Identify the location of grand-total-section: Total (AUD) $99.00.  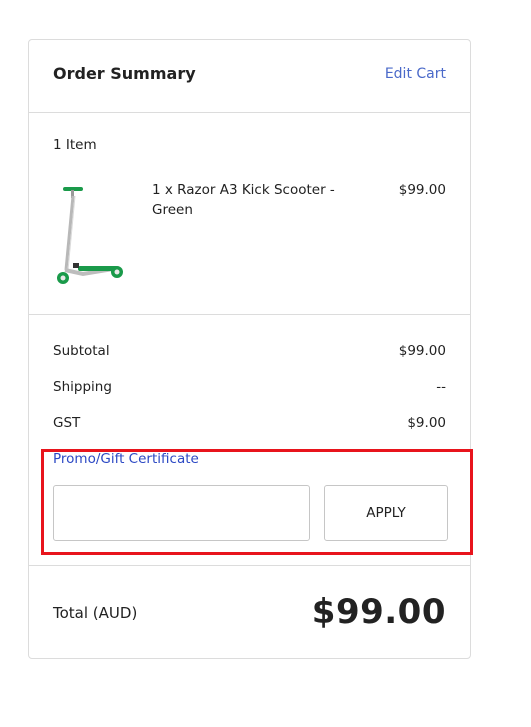
(249, 613).